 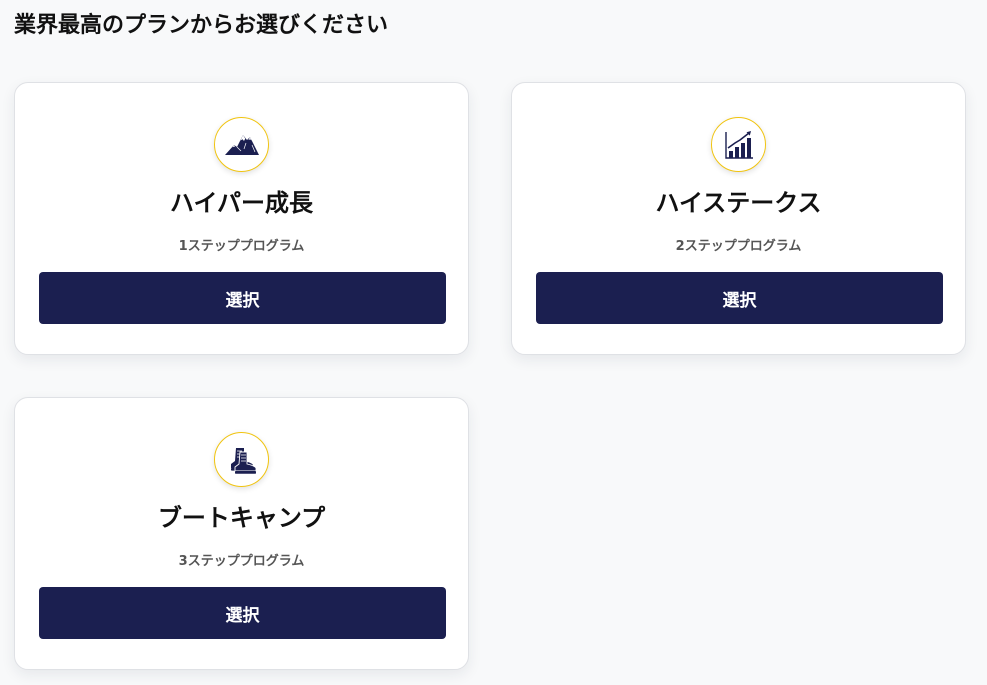 I want to click on select-button-high-stakes: 選択, so click(x=739, y=298).